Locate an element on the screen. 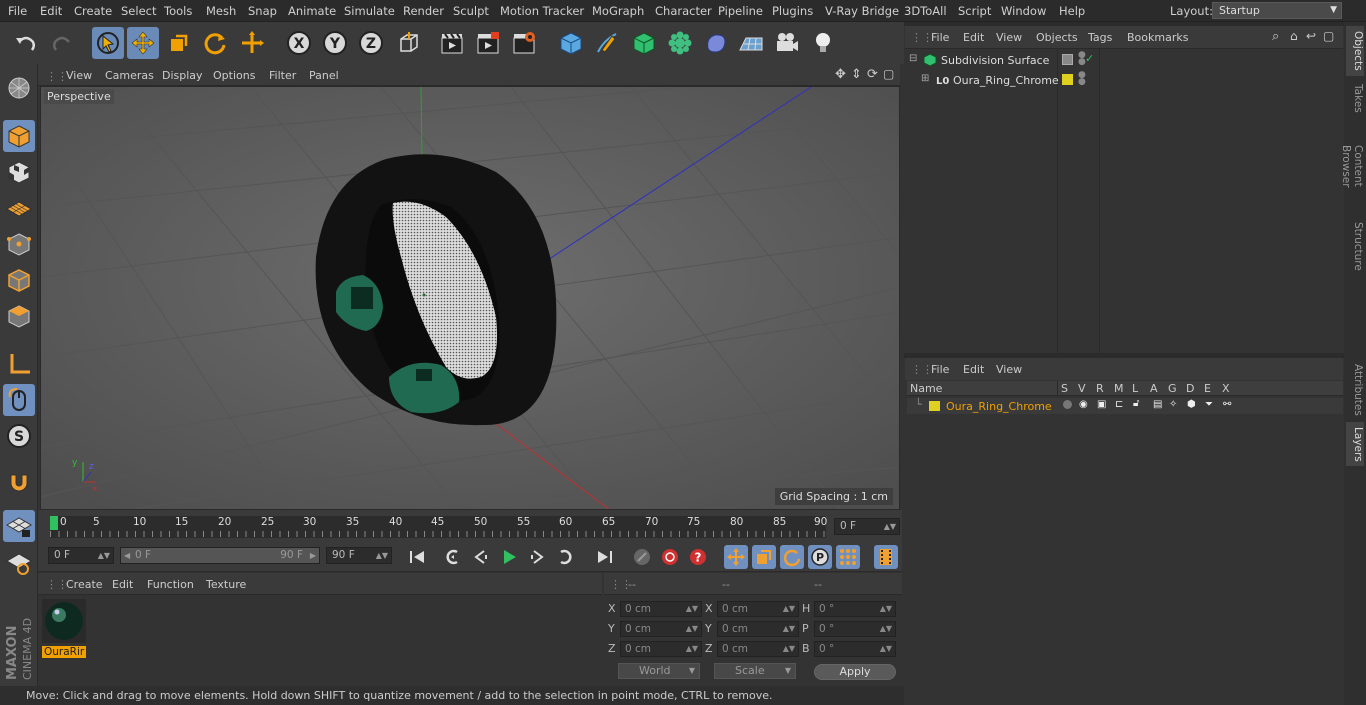 This screenshot has height=705, width=1366. menu-plugins: Plugins is located at coordinates (792, 11).